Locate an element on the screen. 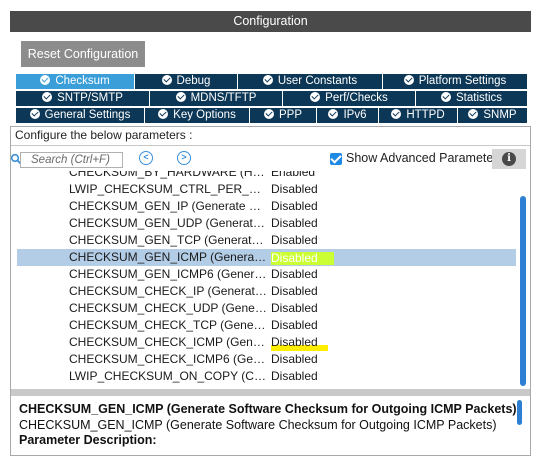 The width and height of the screenshot is (539, 469). description-scrollbar-thumb is located at coordinates (519, 412).